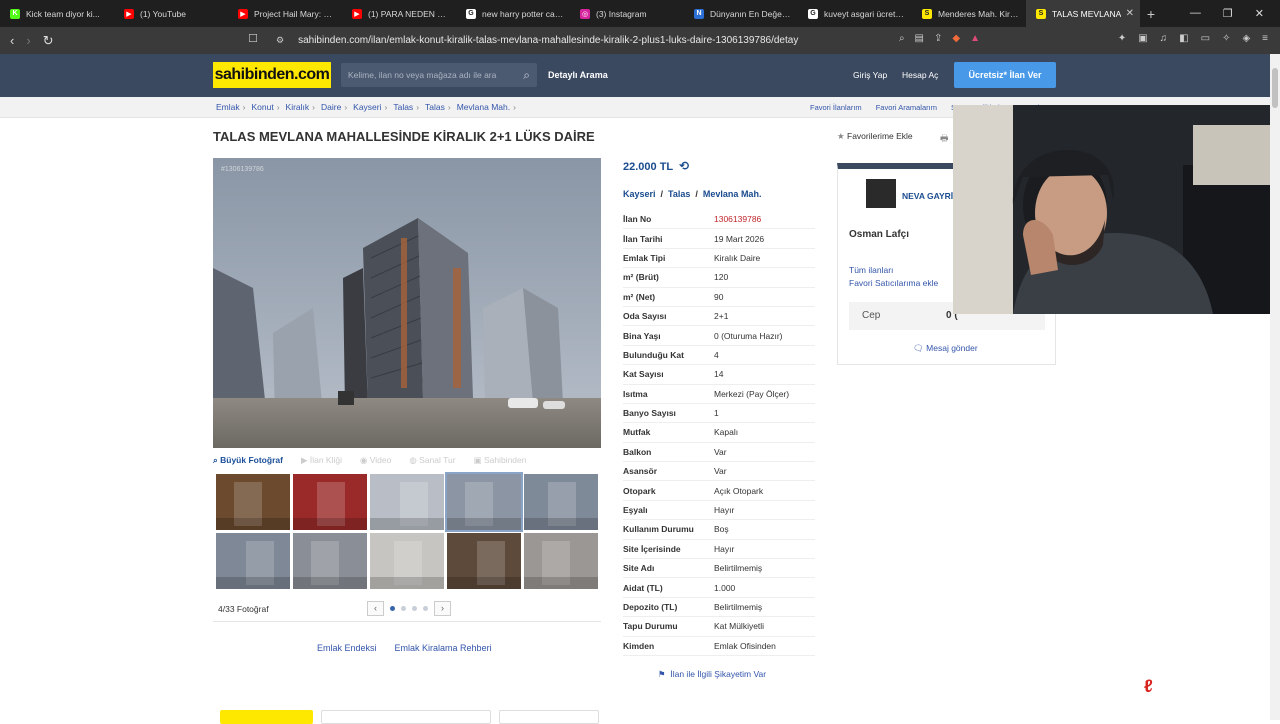 The width and height of the screenshot is (1280, 724). What do you see at coordinates (442, 608) in the screenshot?
I see `next-page-button: ›` at bounding box center [442, 608].